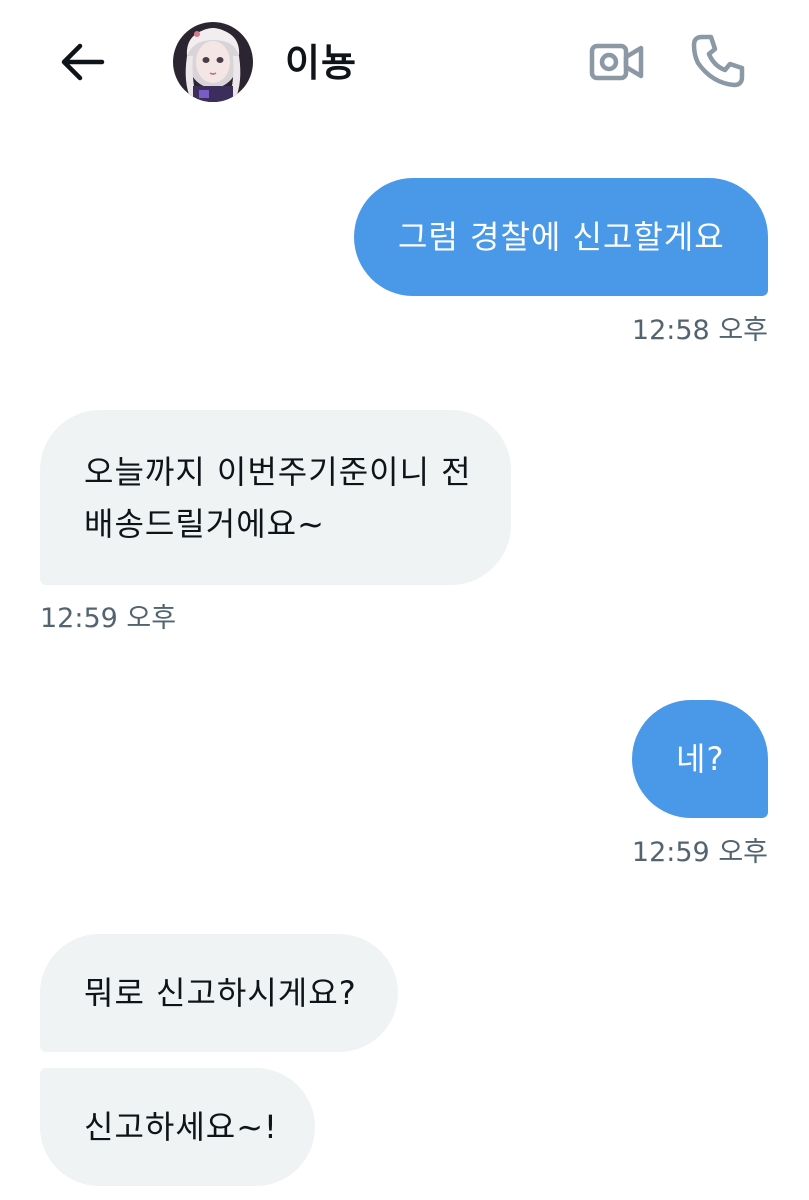 This screenshot has height=1200, width=809. What do you see at coordinates (561, 237) in the screenshot?
I see `outgoing-message-bubble: 그럼 경찰에 신고할게요` at bounding box center [561, 237].